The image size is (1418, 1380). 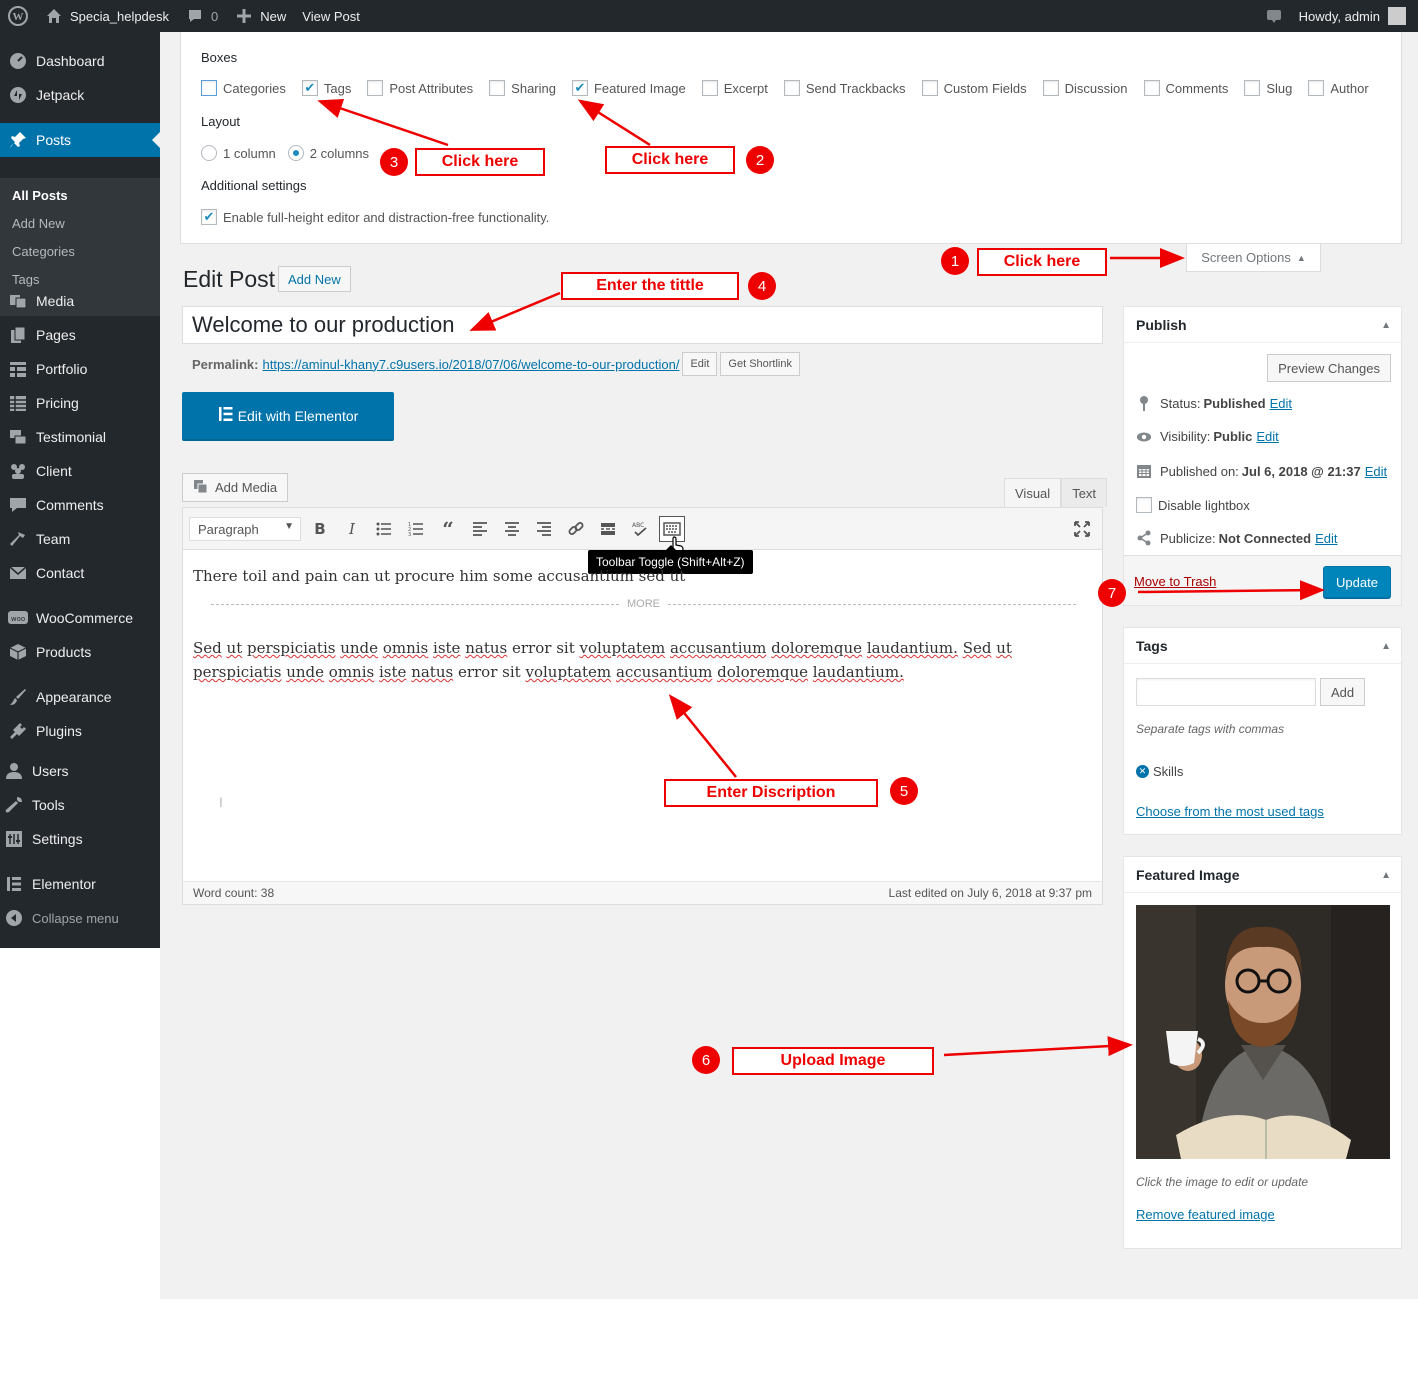 What do you see at coordinates (709, 88) in the screenshot?
I see `checkbox-excerpt` at bounding box center [709, 88].